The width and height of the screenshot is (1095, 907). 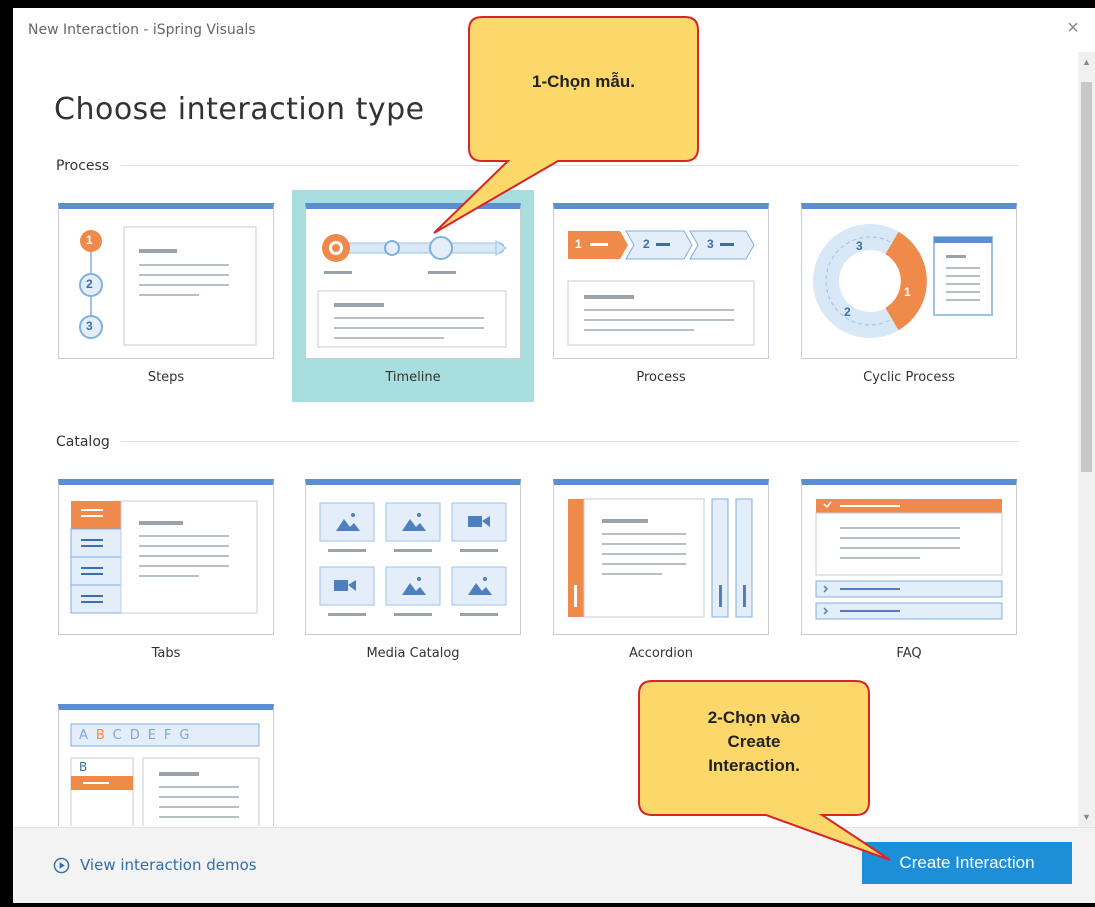 I want to click on tile-steps: 1 2 3 Steps, so click(x=166, y=287).